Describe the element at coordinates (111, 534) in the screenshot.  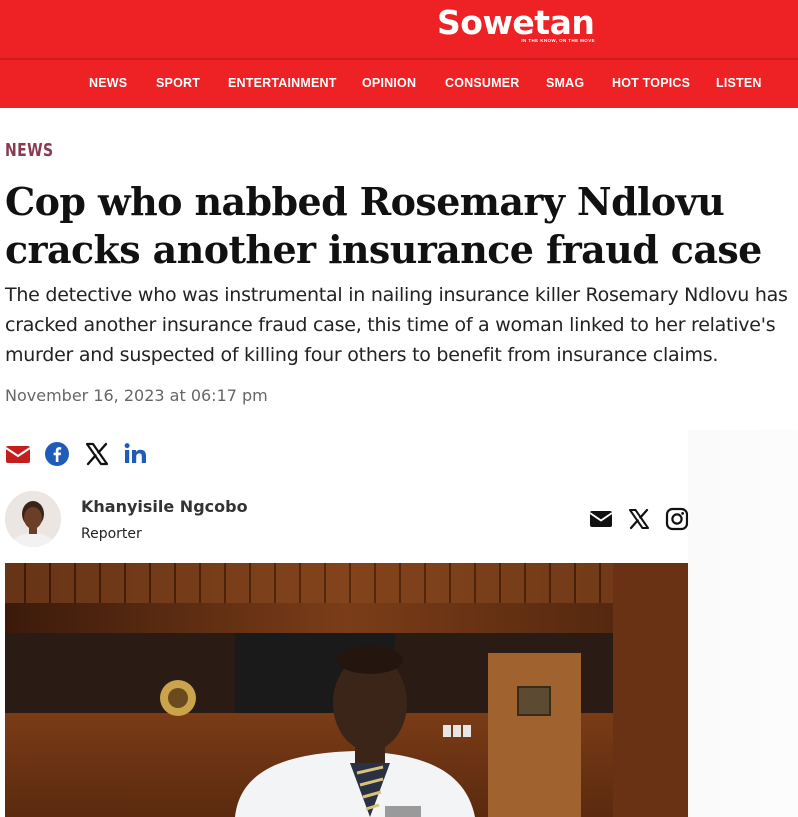
I see `author-role: Reporter` at that location.